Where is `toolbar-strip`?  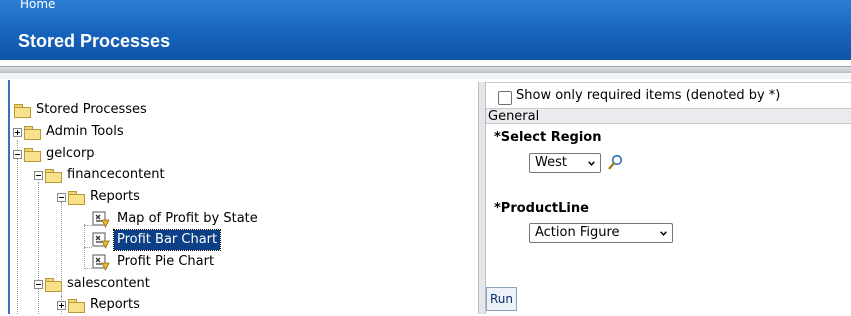 toolbar-strip is located at coordinates (425, 69).